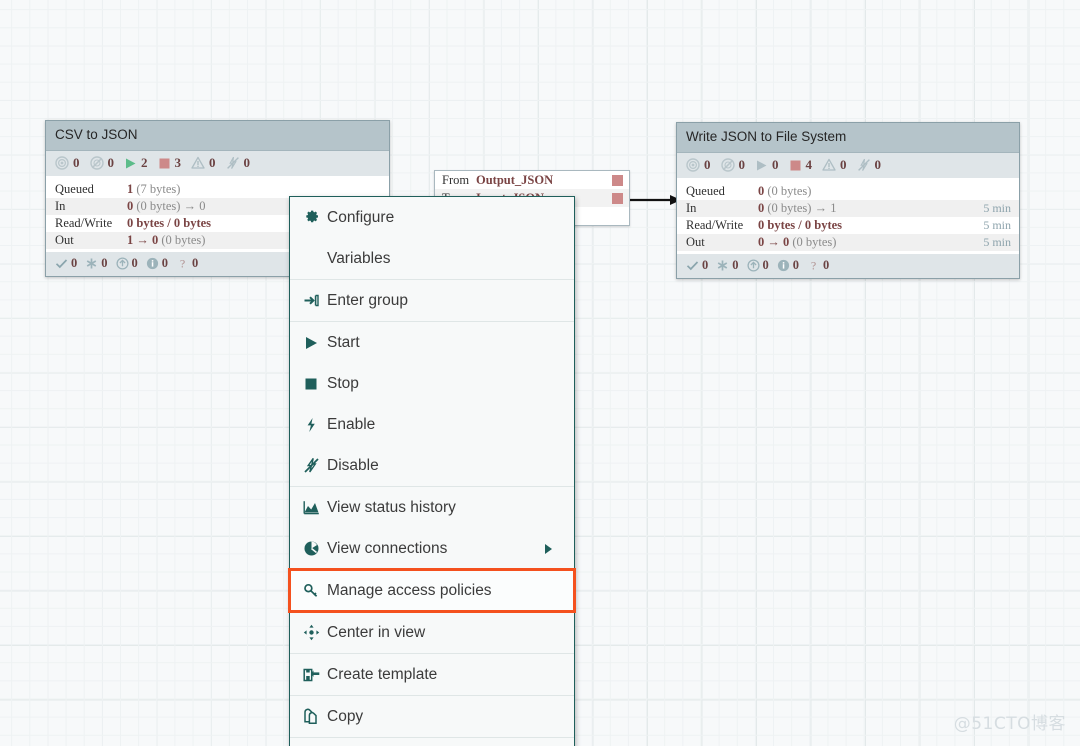  I want to click on table-row: In 0 (0 bytes) → 1 5 min, so click(848, 208).